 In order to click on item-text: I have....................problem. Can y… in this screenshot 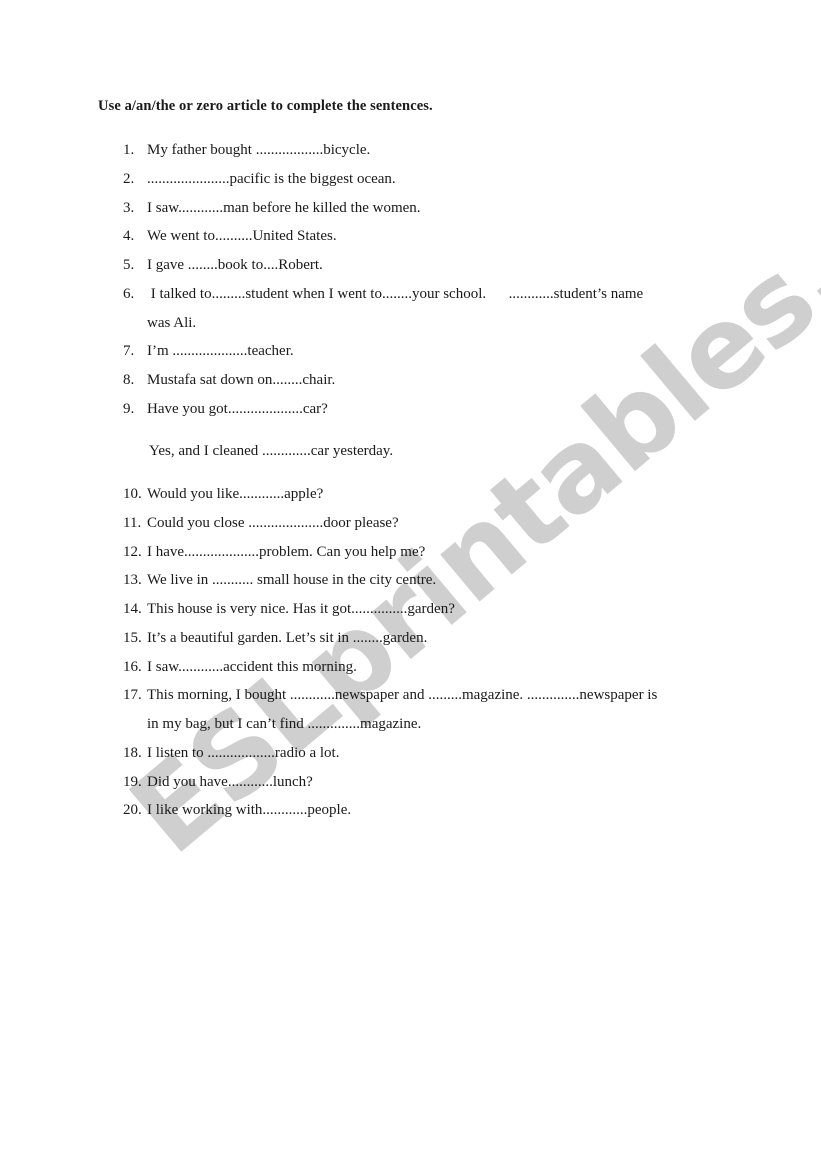, I will do `click(286, 552)`.